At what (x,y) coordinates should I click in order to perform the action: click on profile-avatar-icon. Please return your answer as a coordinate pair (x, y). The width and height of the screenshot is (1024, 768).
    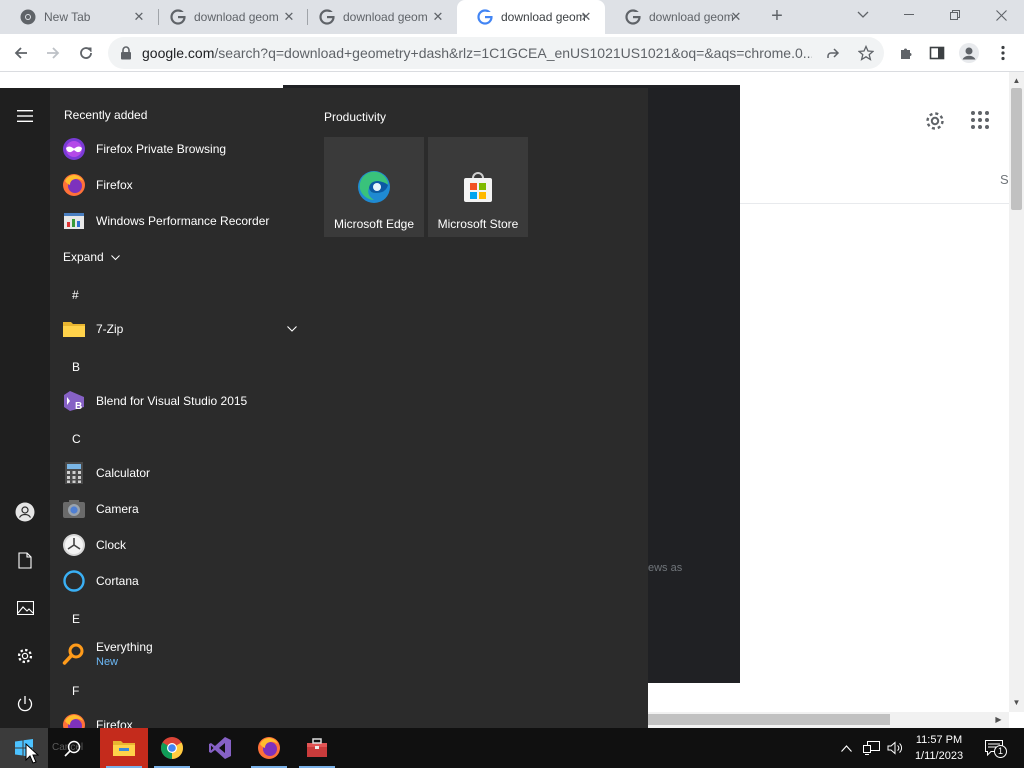
    Looking at the image, I should click on (969, 53).